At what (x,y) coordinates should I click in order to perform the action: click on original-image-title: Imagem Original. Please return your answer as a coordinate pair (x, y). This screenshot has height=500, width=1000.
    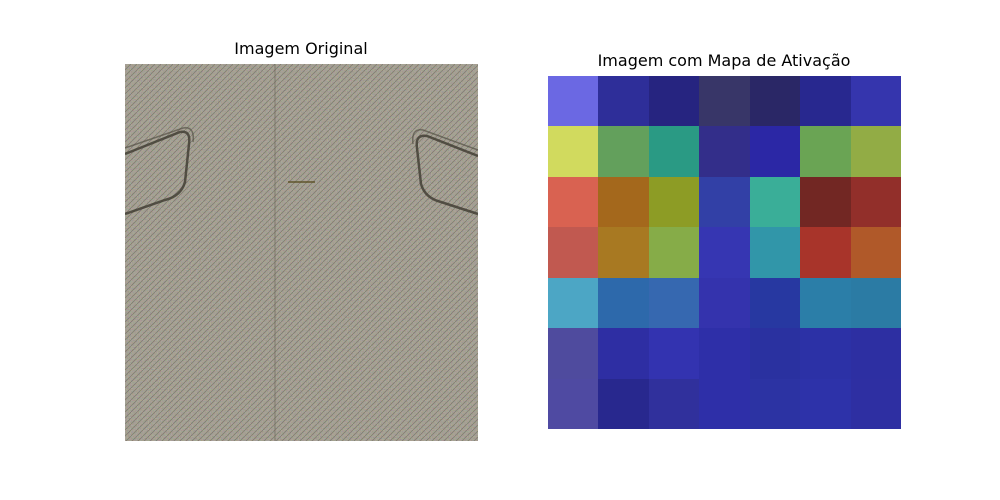
    Looking at the image, I should click on (301, 48).